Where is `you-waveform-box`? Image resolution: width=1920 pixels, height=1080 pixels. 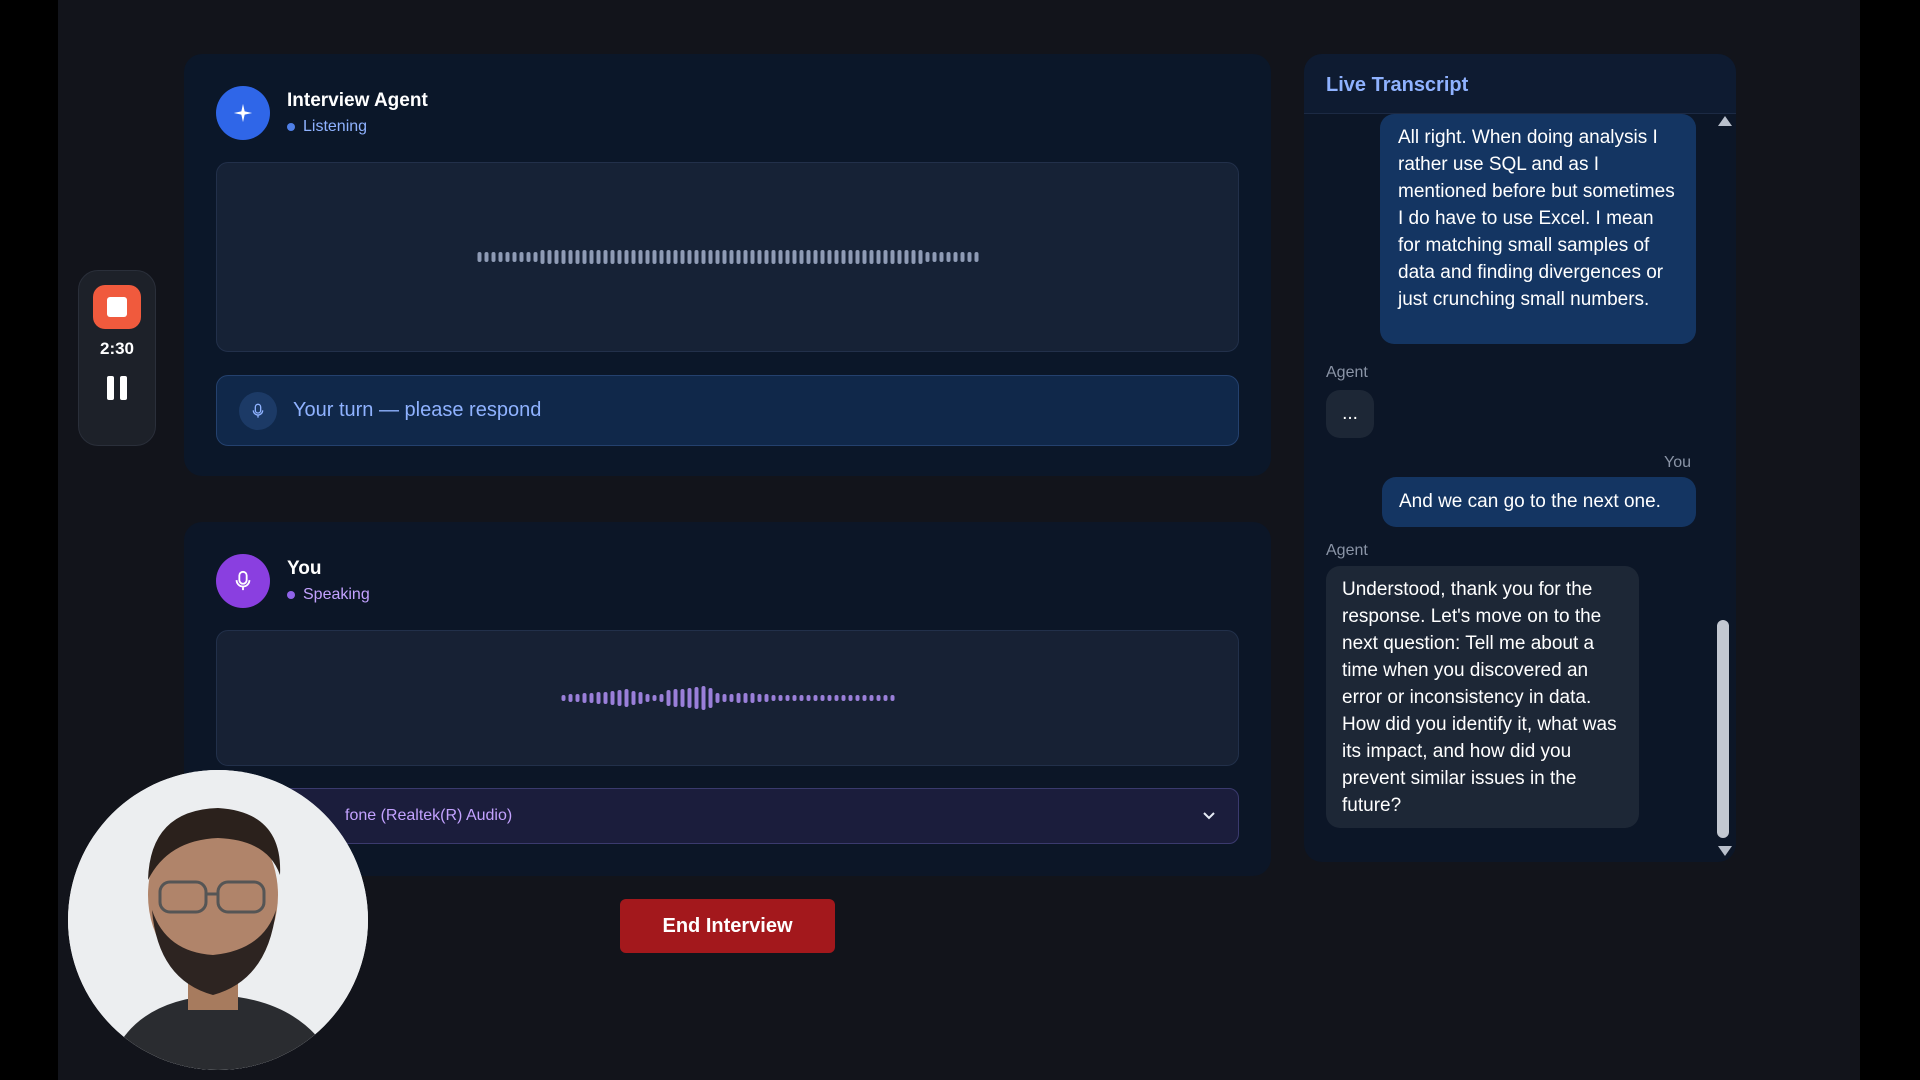
you-waveform-box is located at coordinates (727, 698).